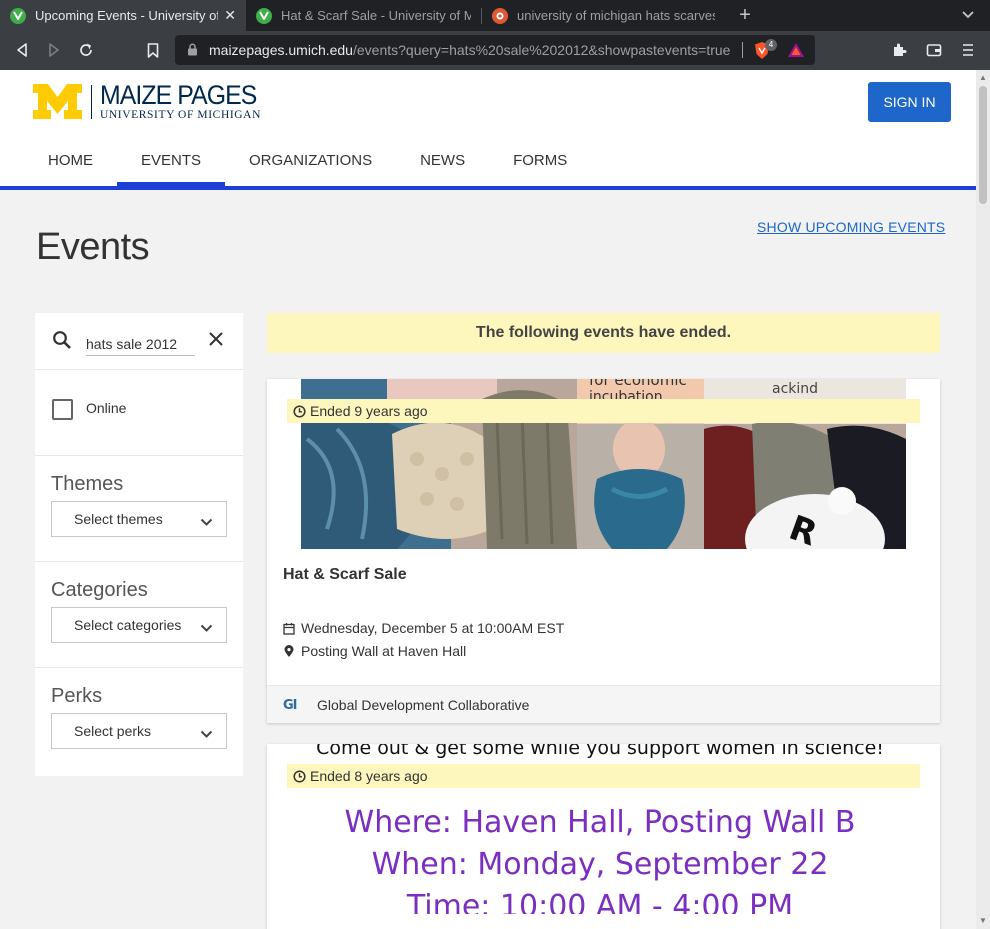 The width and height of the screenshot is (990, 929). I want to click on search-input, so click(140, 342).